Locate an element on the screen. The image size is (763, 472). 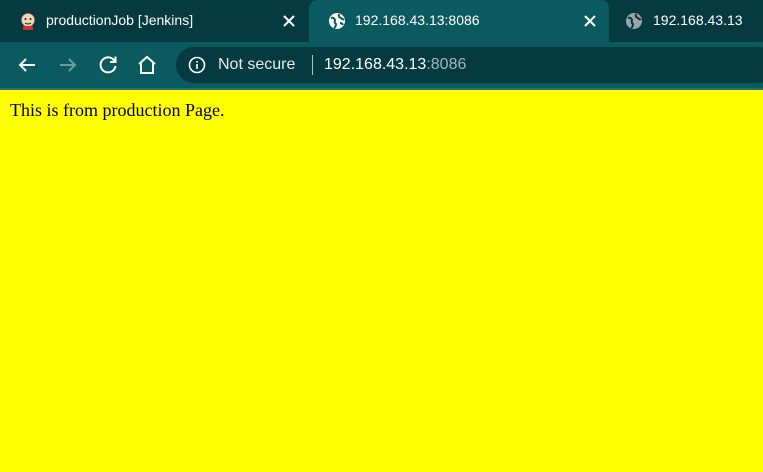
security-label: Not secure is located at coordinates (256, 65).